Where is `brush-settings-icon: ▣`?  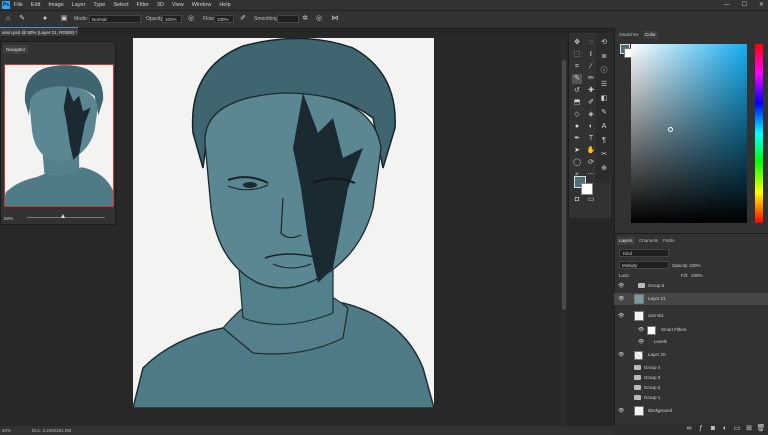 brush-settings-icon: ▣ is located at coordinates (64, 19).